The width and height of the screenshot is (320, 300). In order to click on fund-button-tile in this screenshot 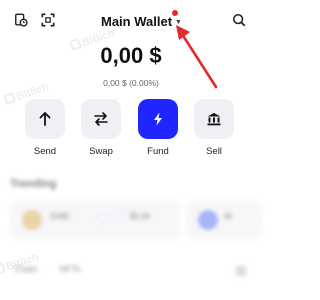, I will do `click(158, 119)`.